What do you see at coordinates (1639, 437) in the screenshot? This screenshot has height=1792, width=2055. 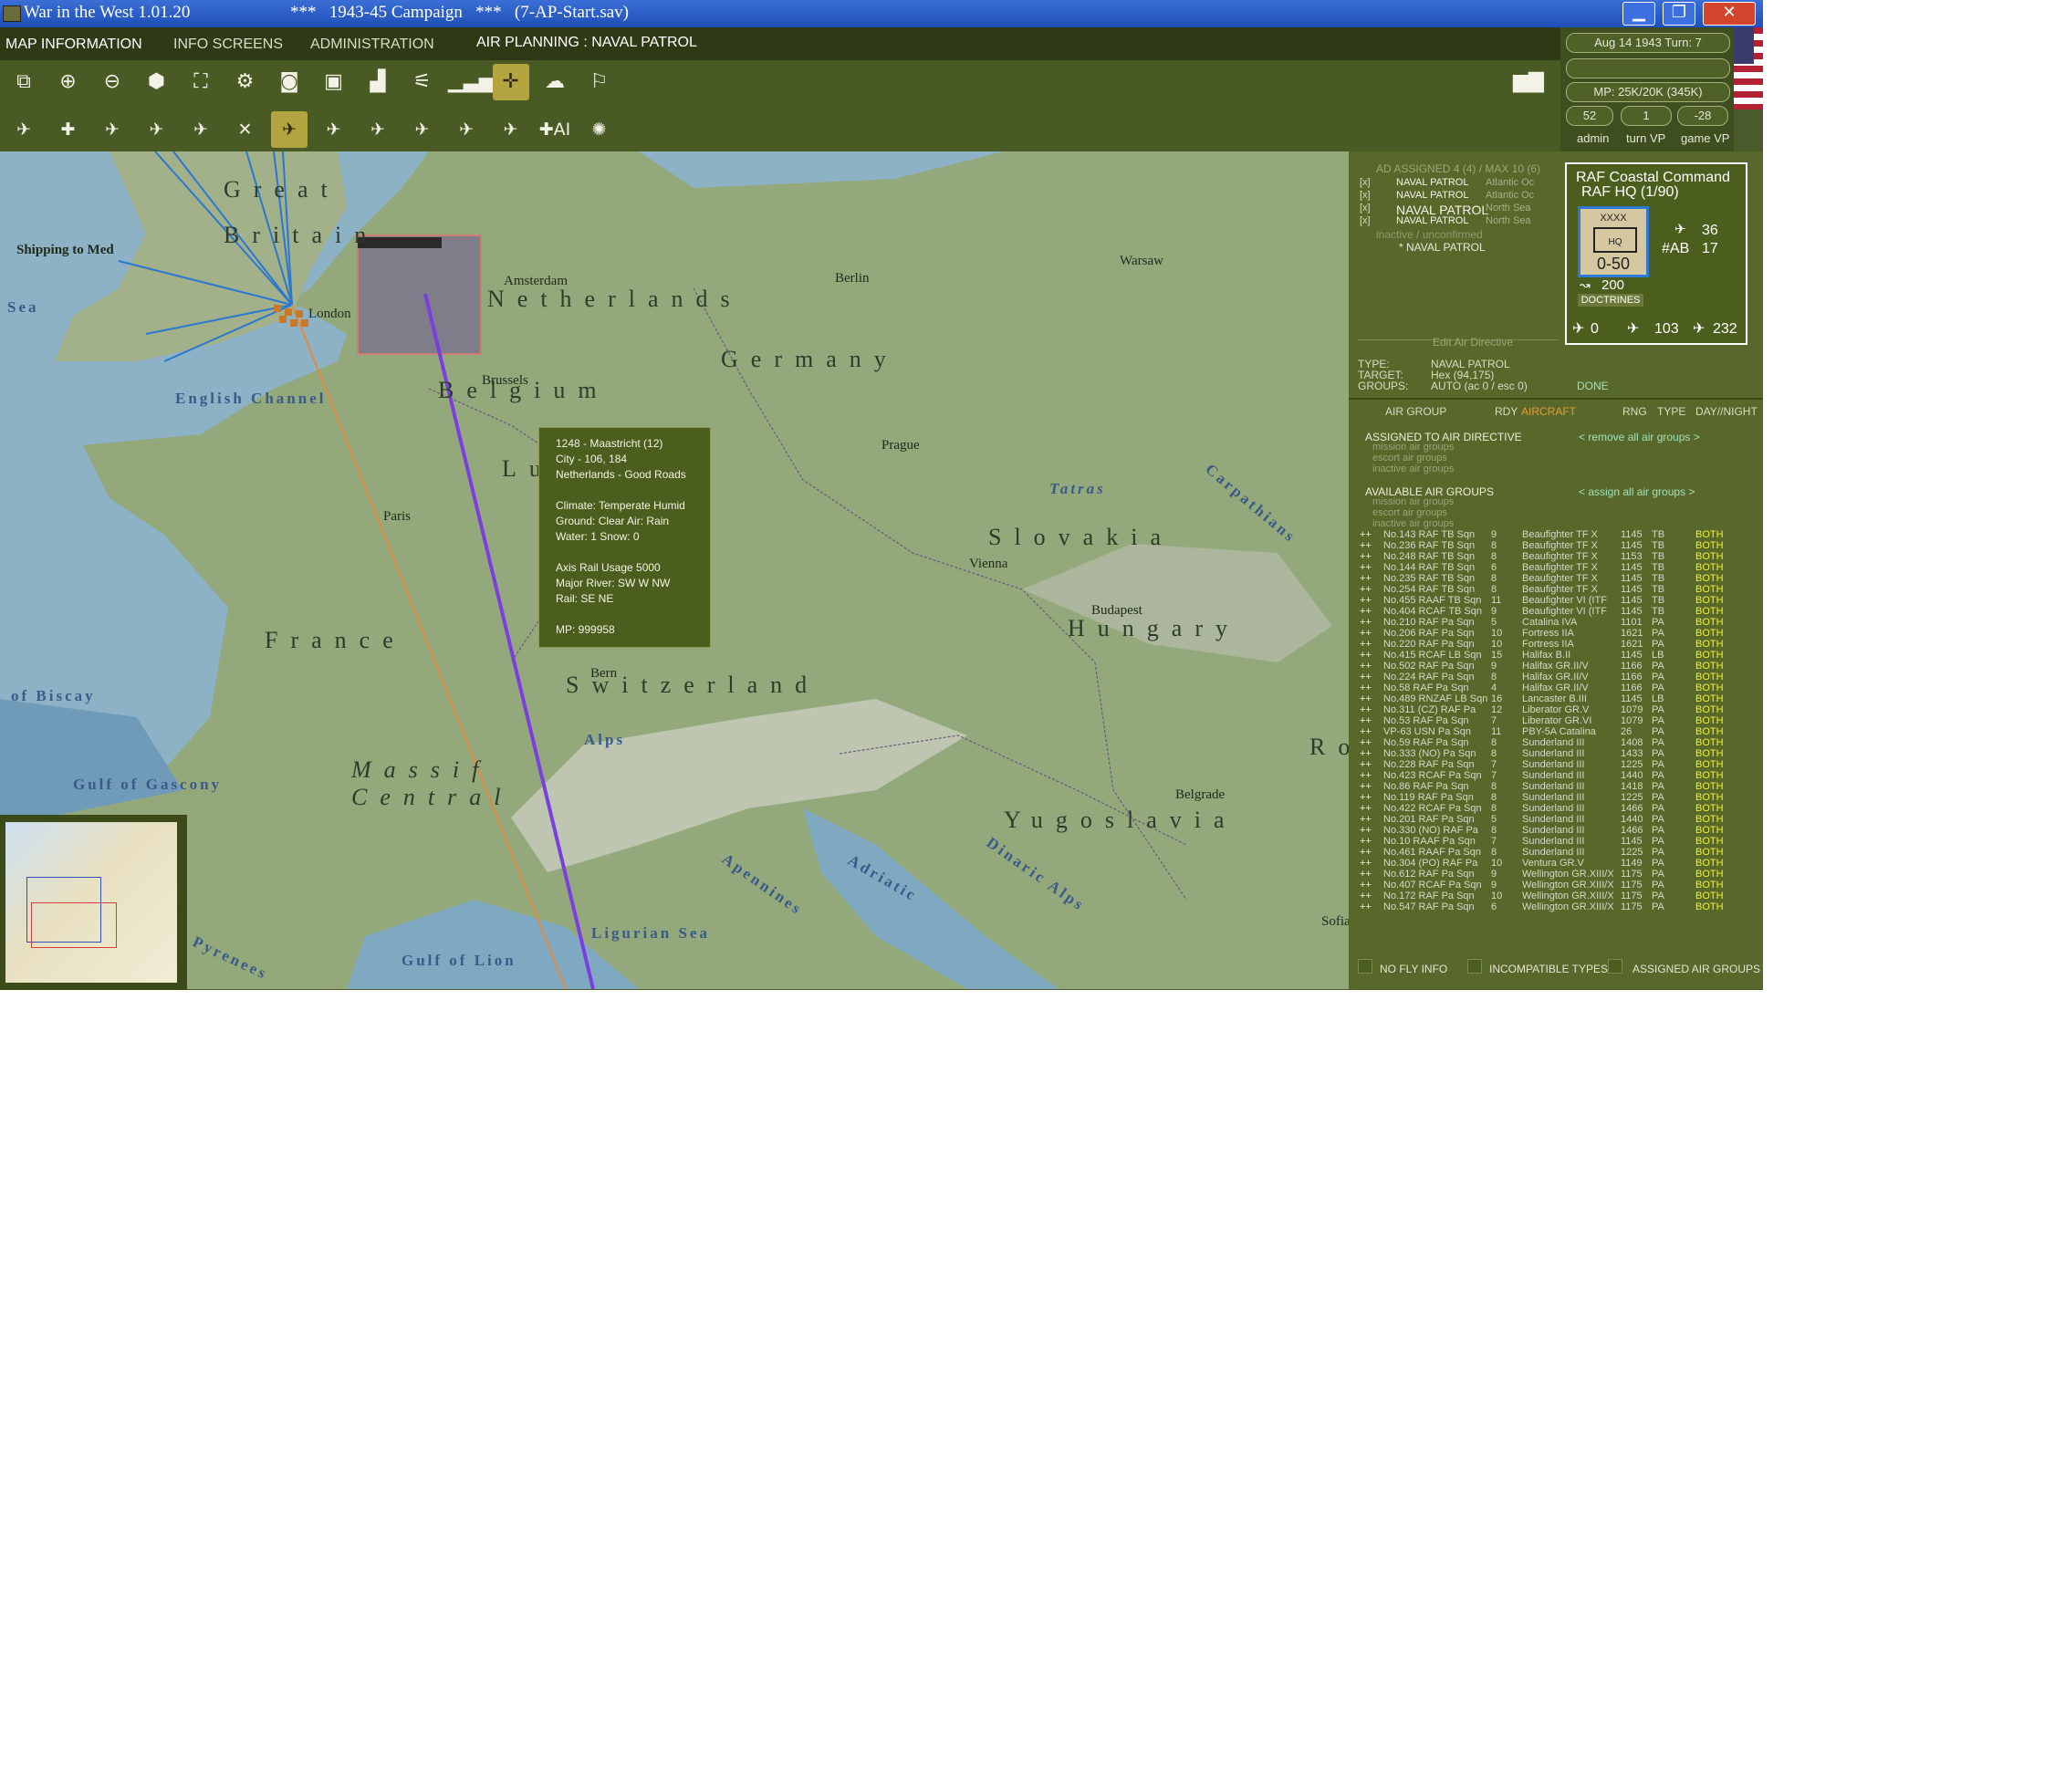 I see `remove-all-button: < remove all air groups >` at bounding box center [1639, 437].